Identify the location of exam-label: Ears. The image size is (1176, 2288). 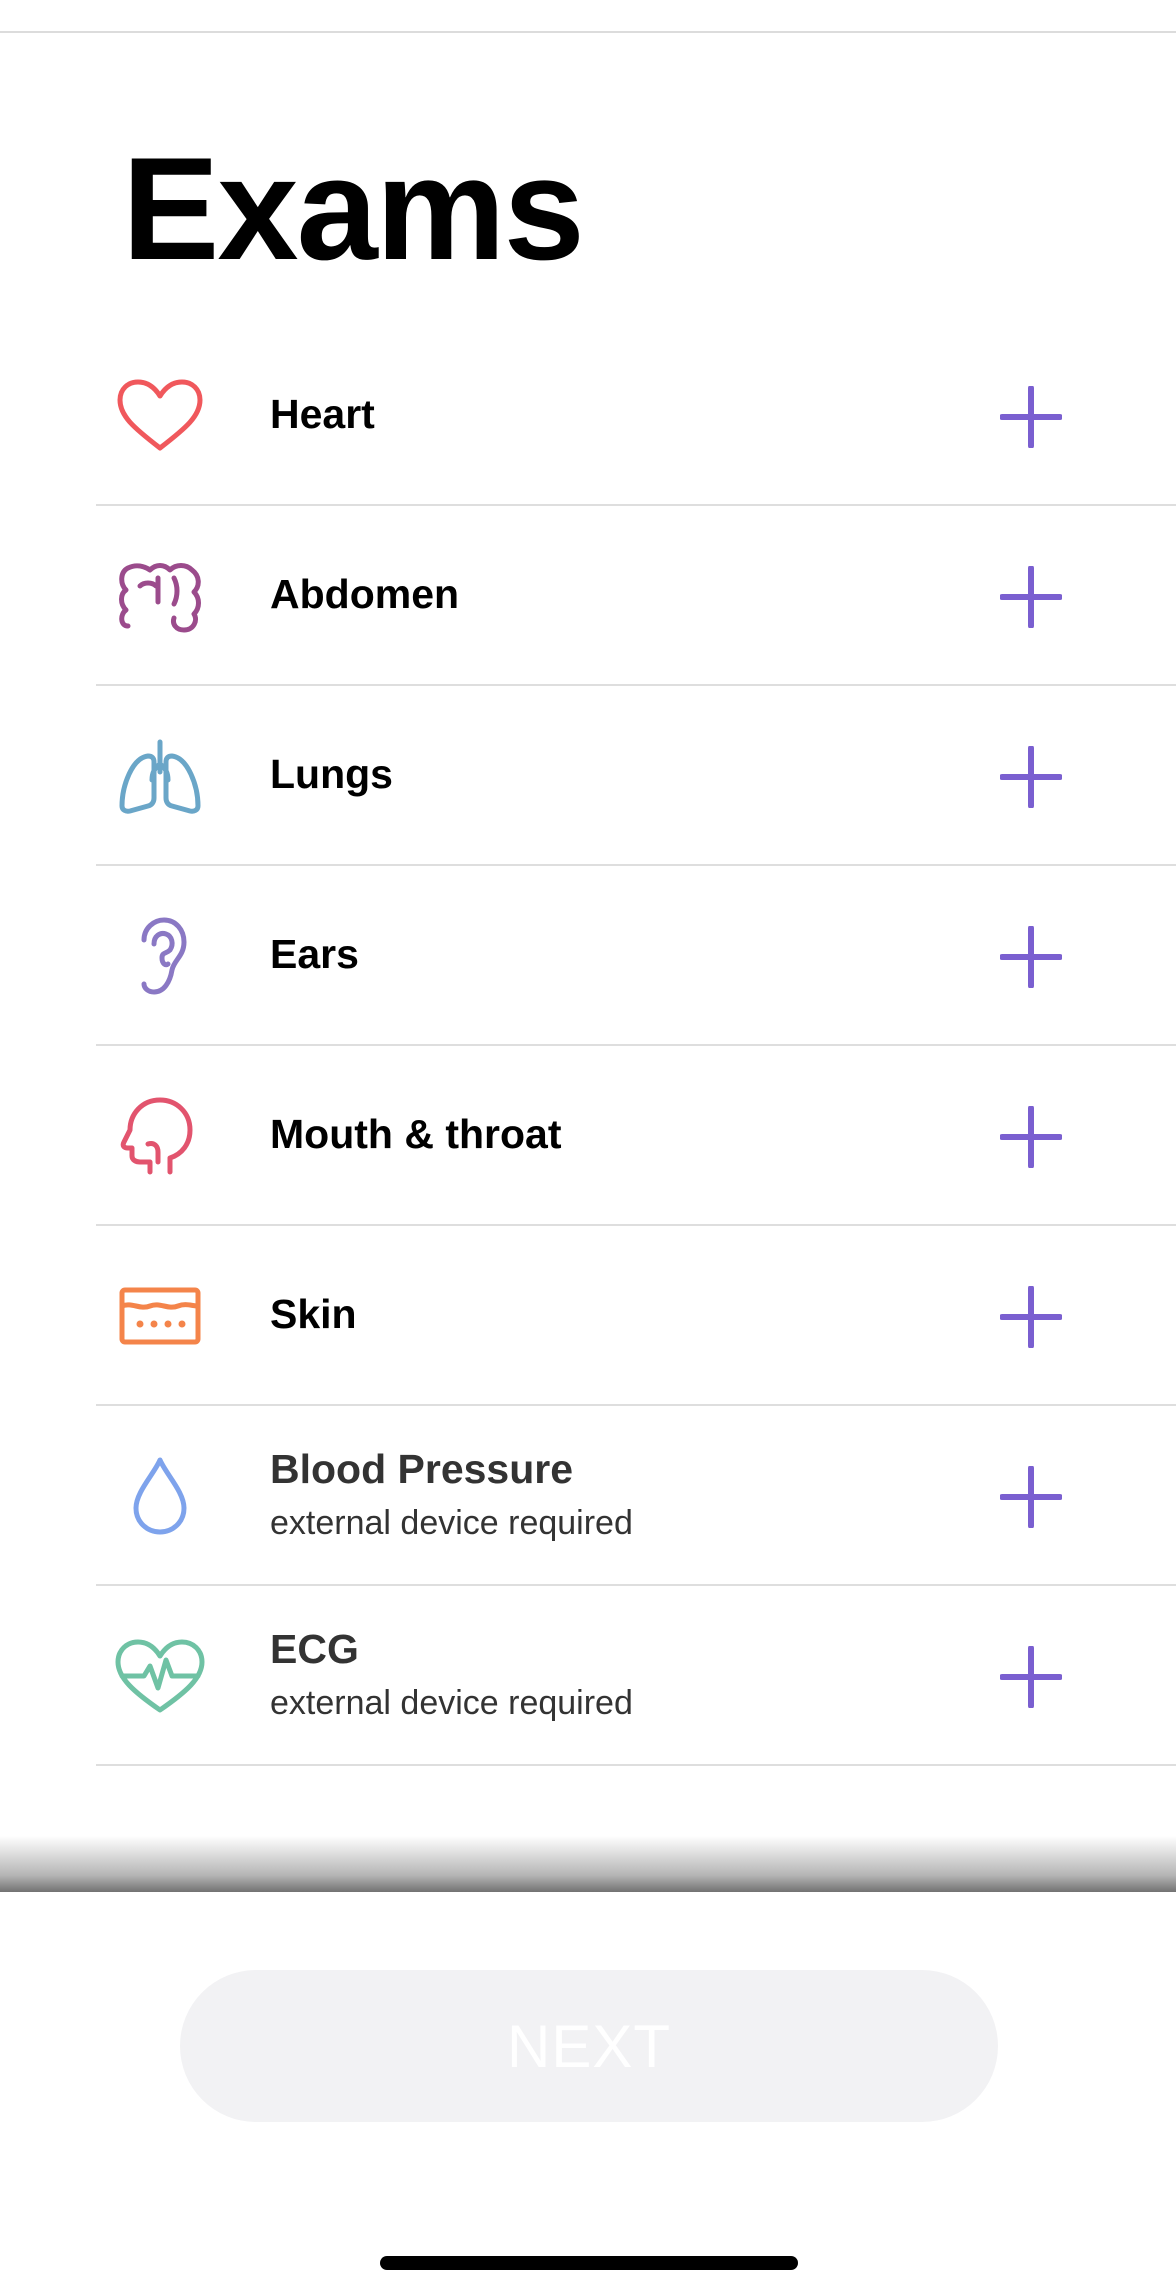
(314, 954).